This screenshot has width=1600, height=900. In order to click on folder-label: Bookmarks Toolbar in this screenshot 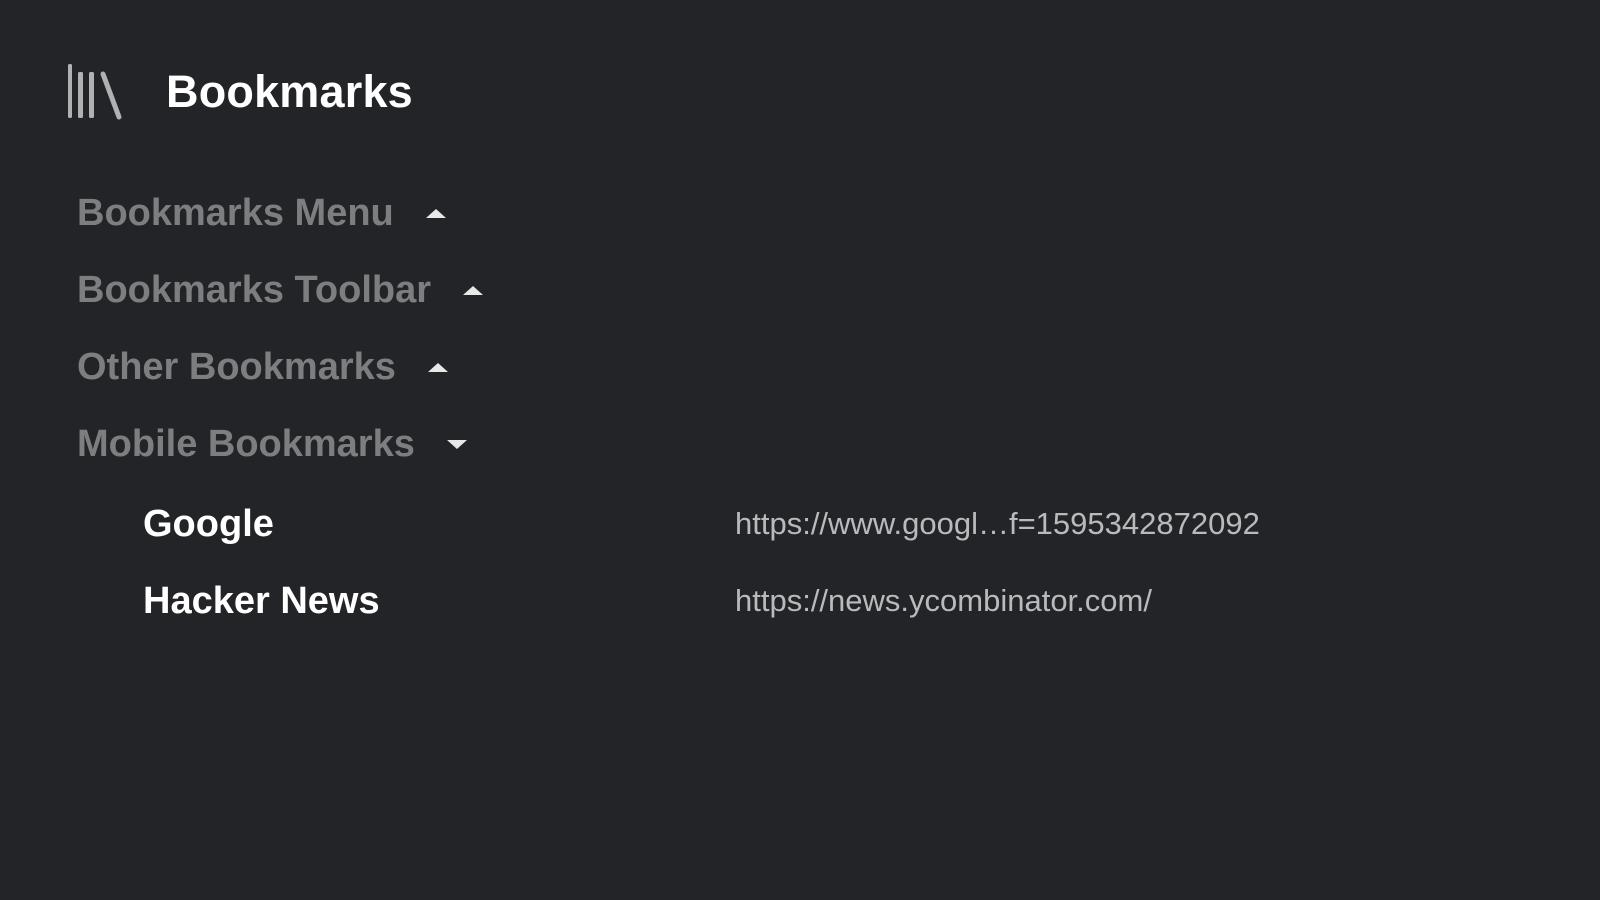, I will do `click(254, 289)`.